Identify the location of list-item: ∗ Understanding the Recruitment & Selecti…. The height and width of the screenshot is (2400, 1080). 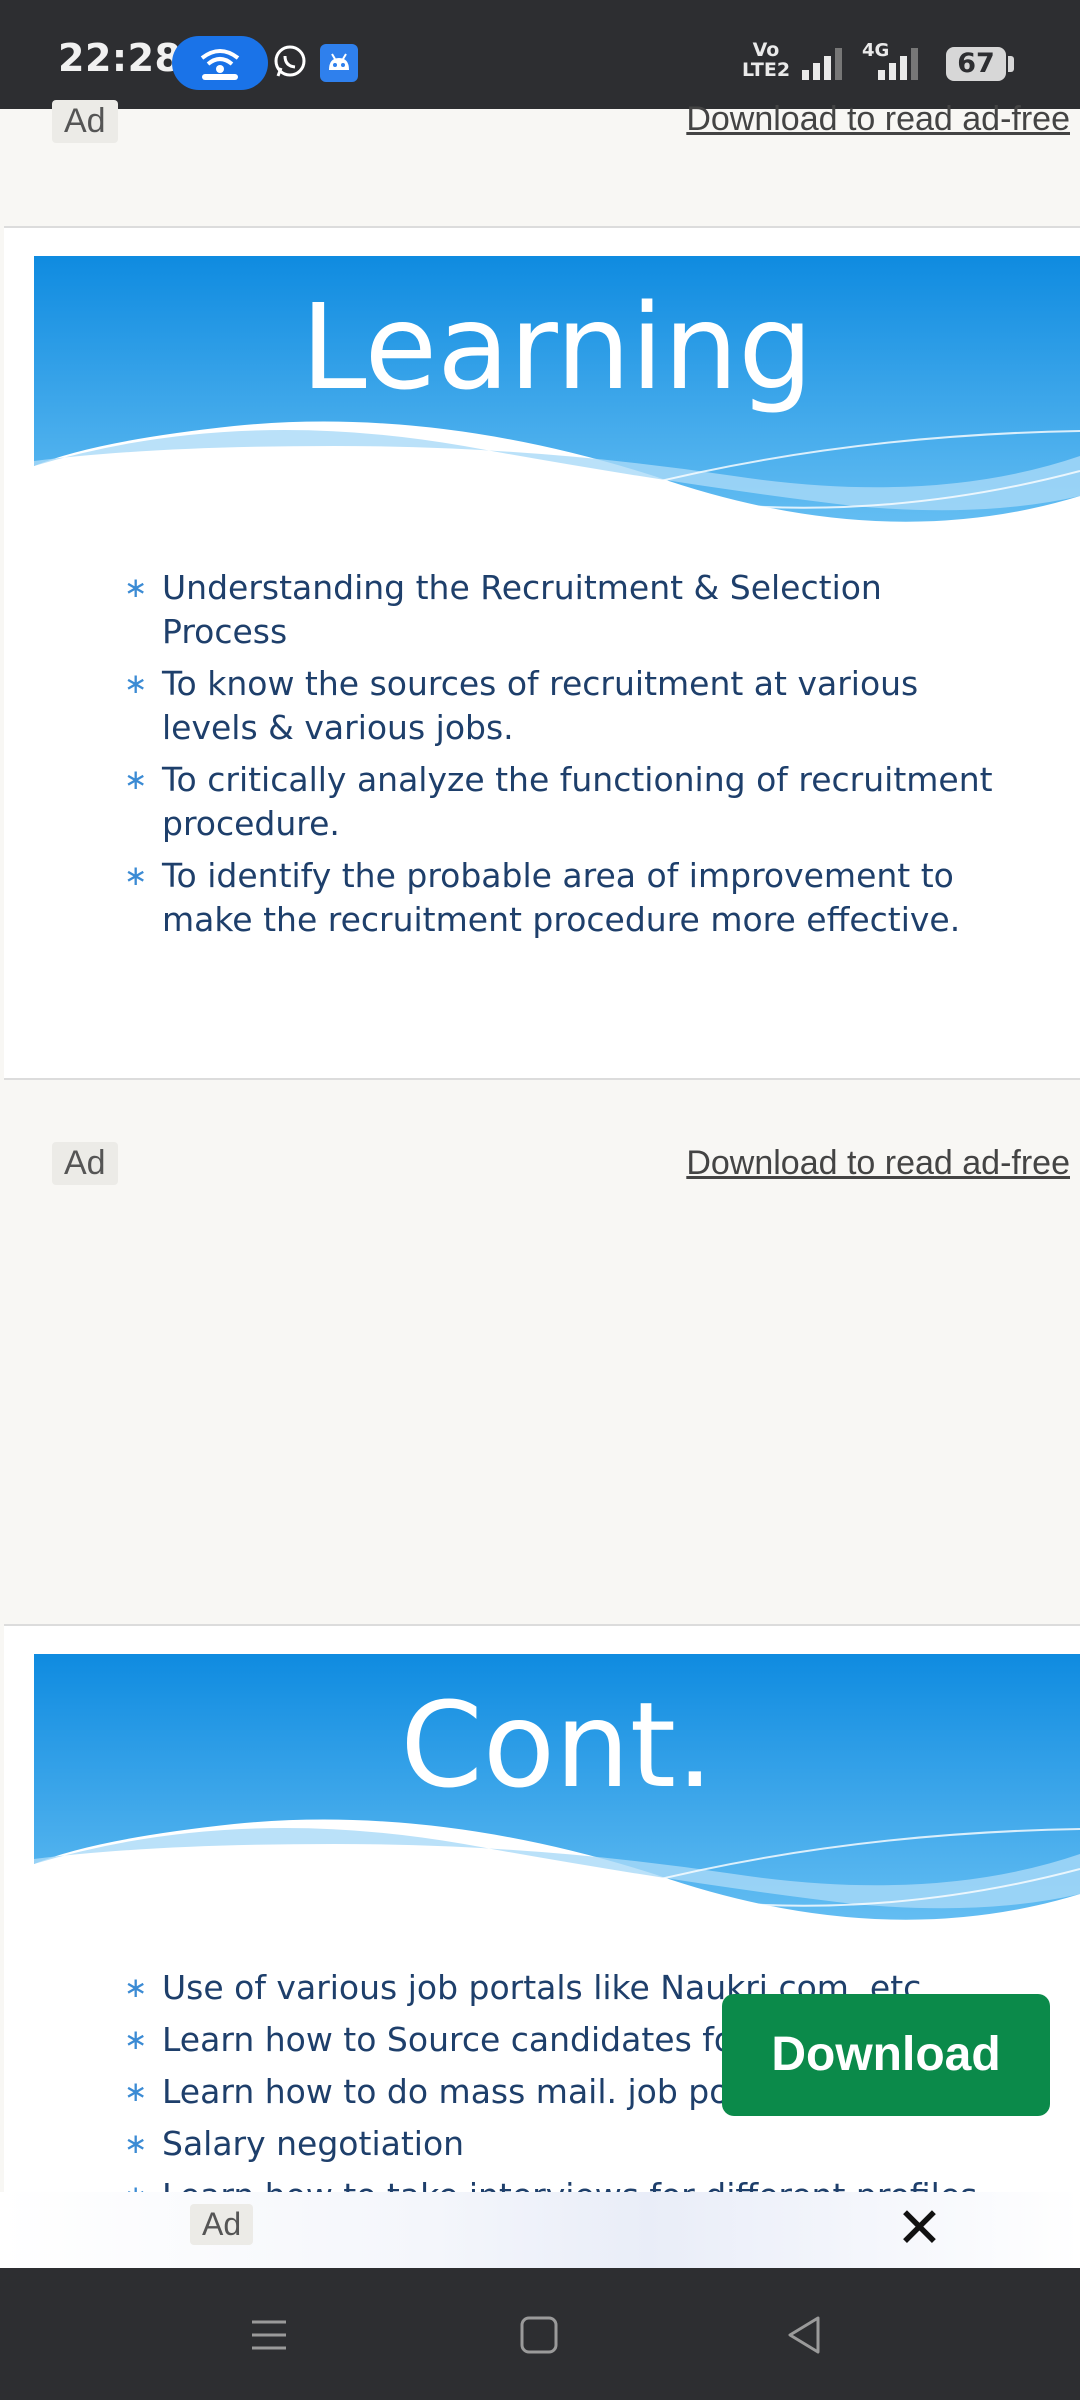
(503, 609).